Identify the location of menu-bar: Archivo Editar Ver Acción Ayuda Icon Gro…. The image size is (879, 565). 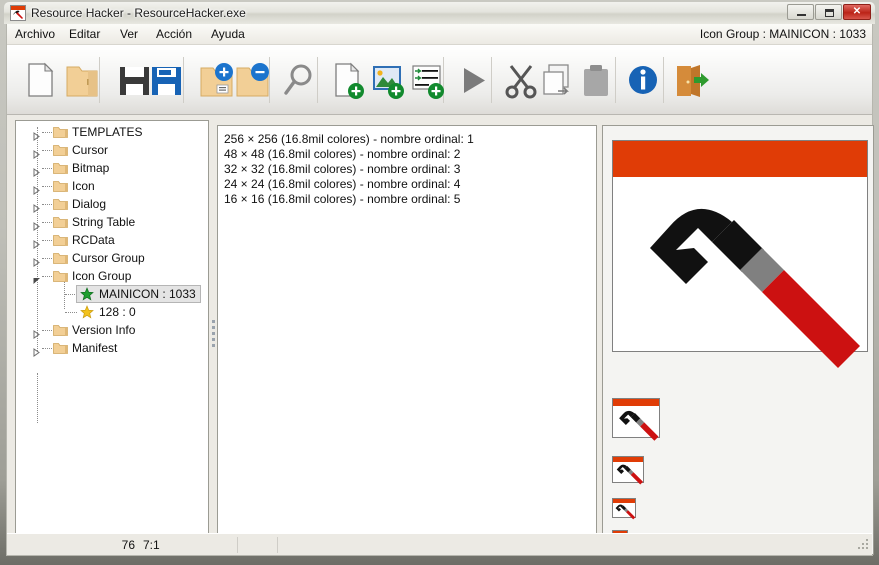
(439, 34).